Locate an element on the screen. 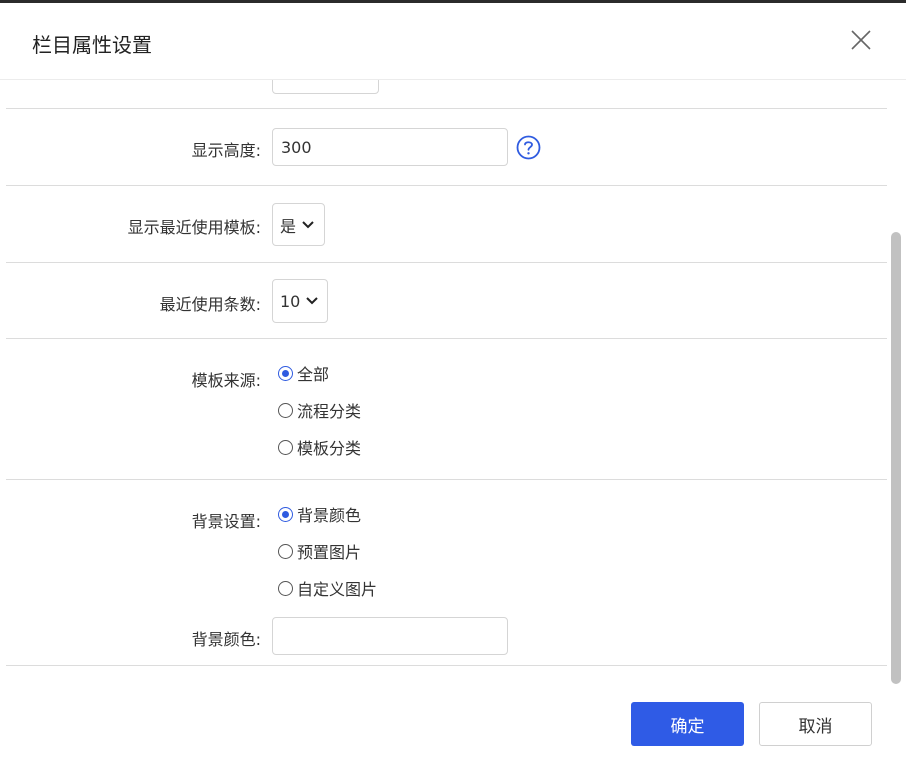  background-setting-label: 背景设置: is located at coordinates (226, 521).